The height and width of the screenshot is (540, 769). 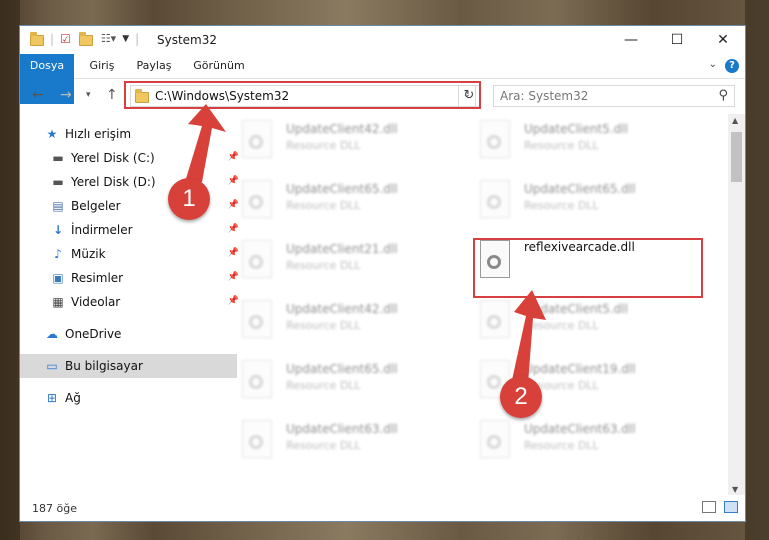 What do you see at coordinates (735, 489) in the screenshot?
I see `scroll-down-icon: ▼` at bounding box center [735, 489].